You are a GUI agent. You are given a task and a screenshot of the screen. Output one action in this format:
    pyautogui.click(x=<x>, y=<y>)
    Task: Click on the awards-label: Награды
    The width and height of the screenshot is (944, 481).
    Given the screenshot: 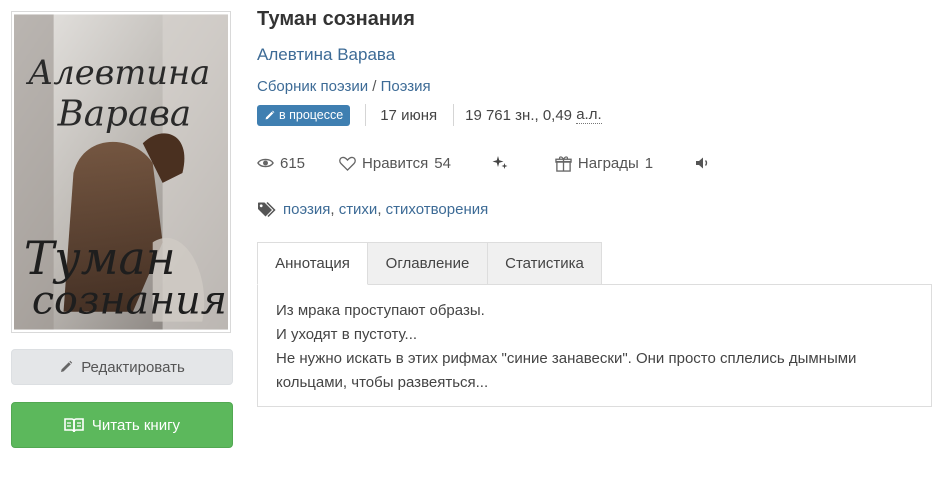 What is the action you would take?
    pyautogui.click(x=608, y=163)
    